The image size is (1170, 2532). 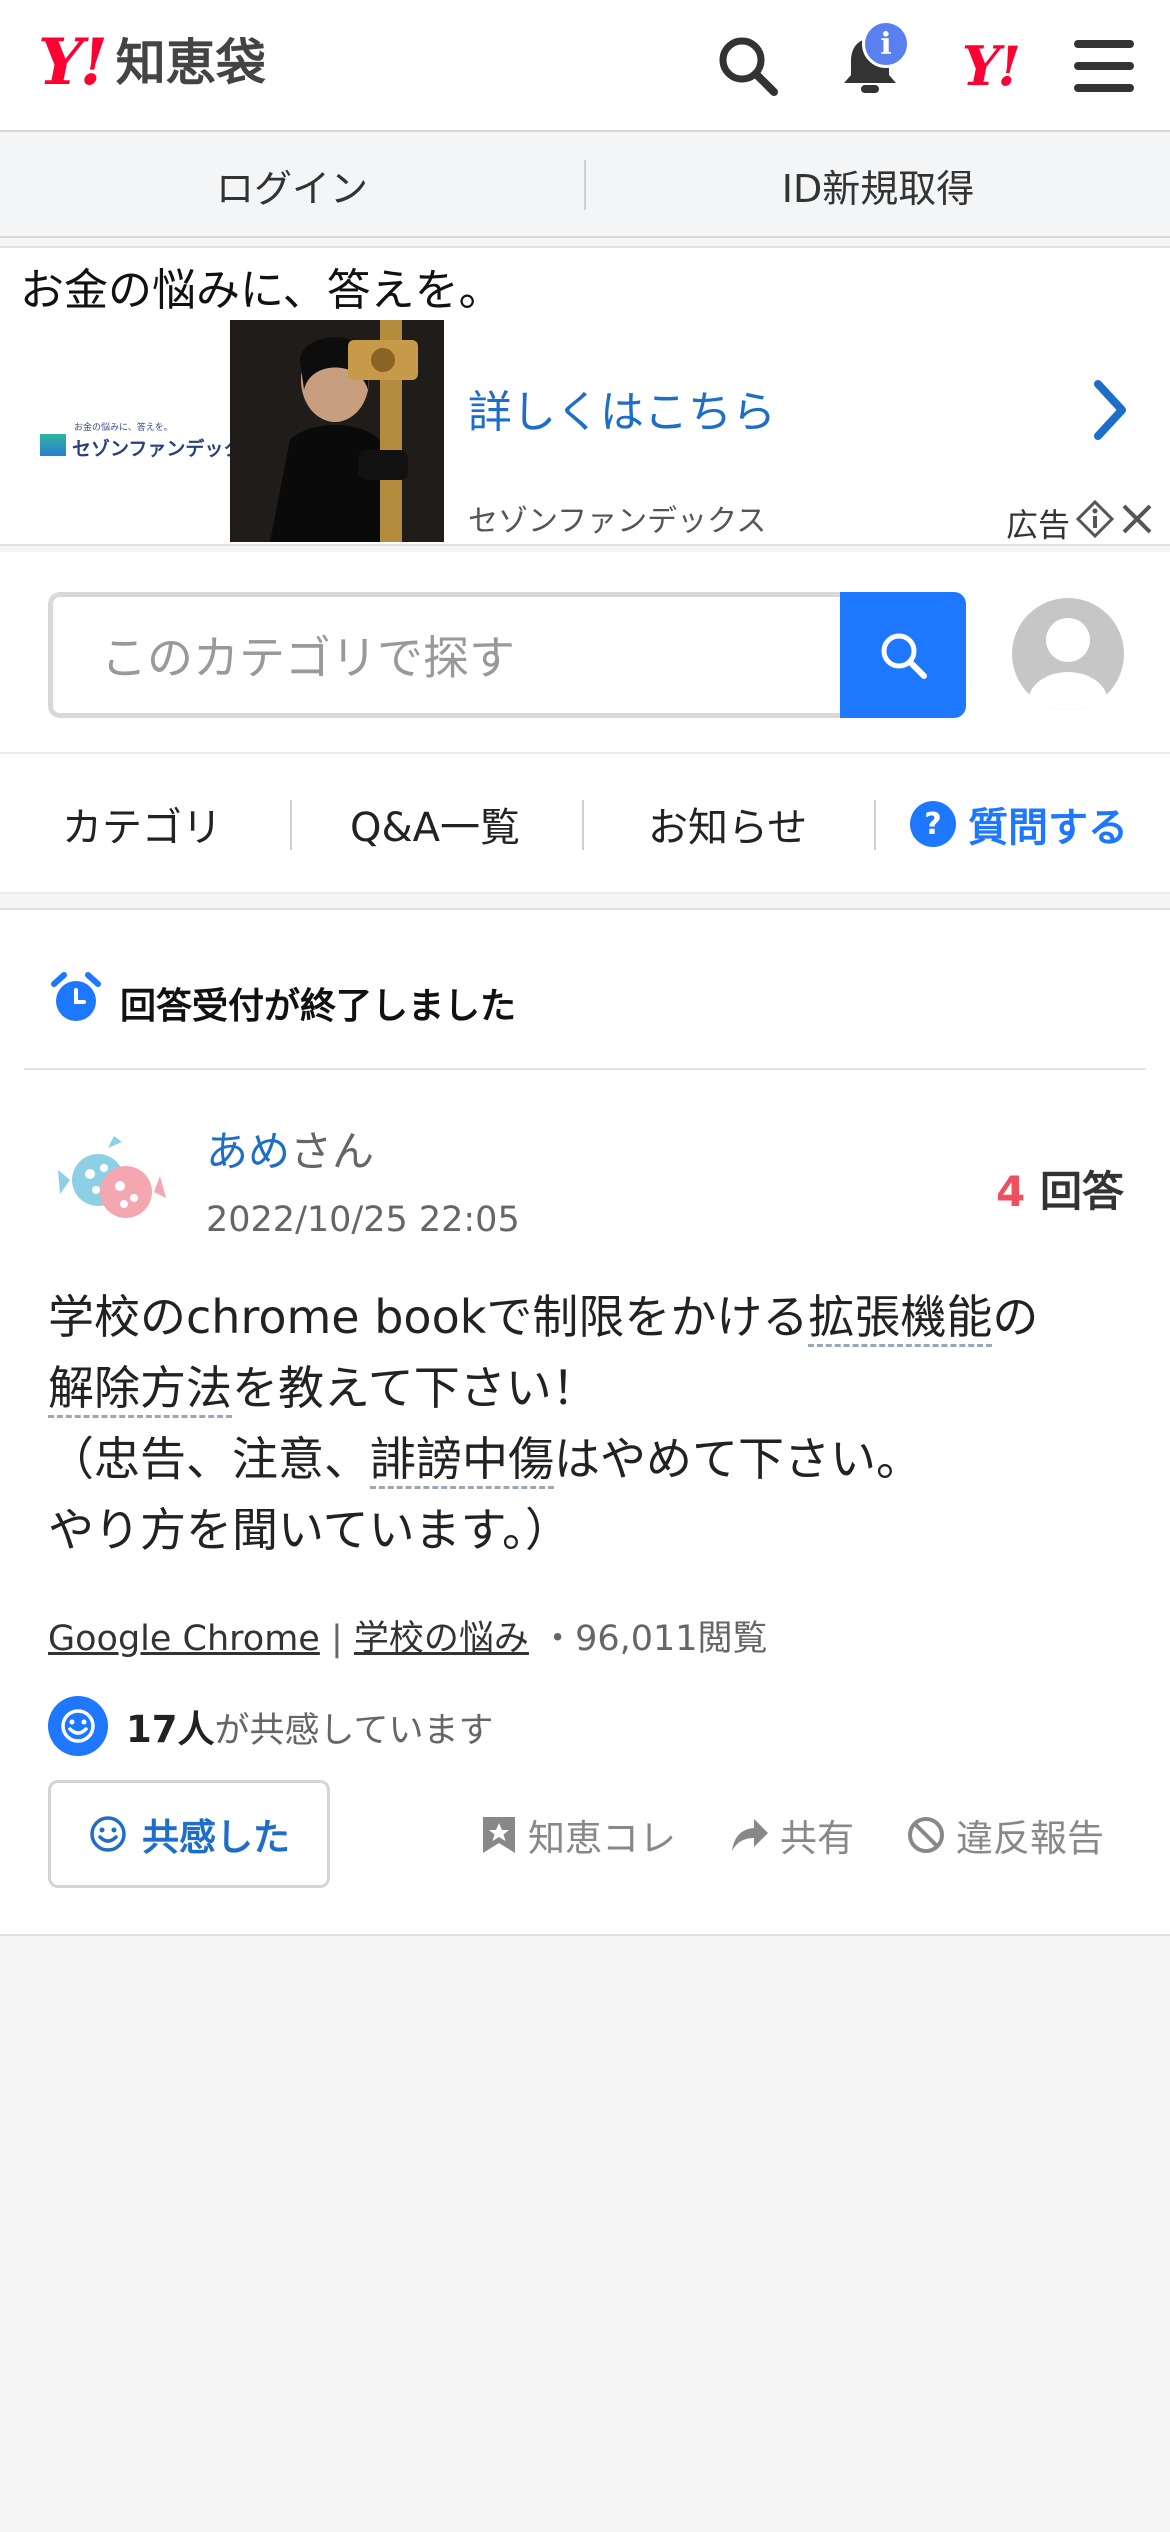 What do you see at coordinates (462, 1460) in the screenshot?
I see `keyword-link: 誹謗中傷` at bounding box center [462, 1460].